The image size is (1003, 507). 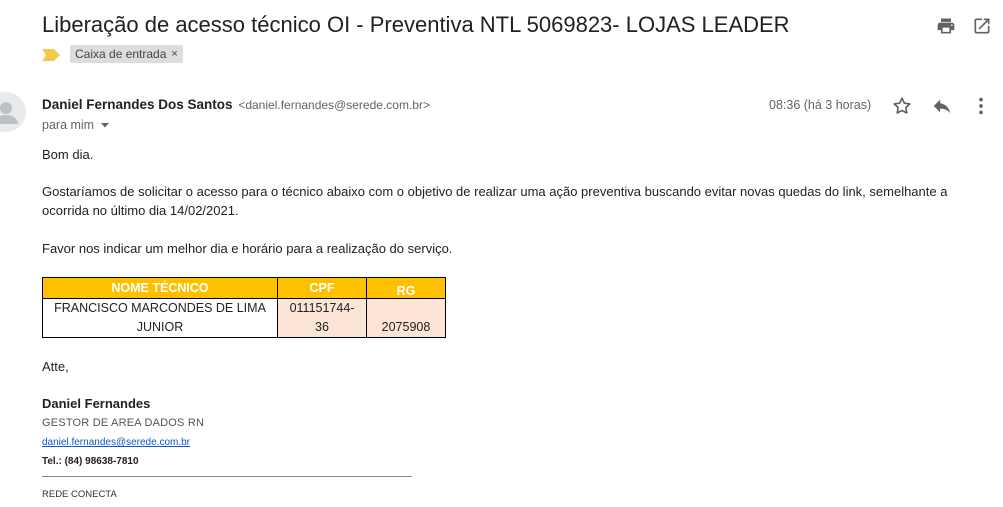 I want to click on signature-name: Daniel Fernandes, so click(x=96, y=403).